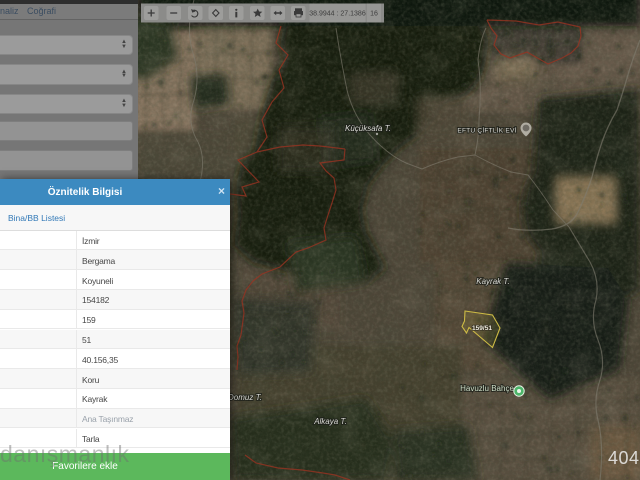  I want to click on svg-text: Havuzlu Bahçe, so click(487, 388).